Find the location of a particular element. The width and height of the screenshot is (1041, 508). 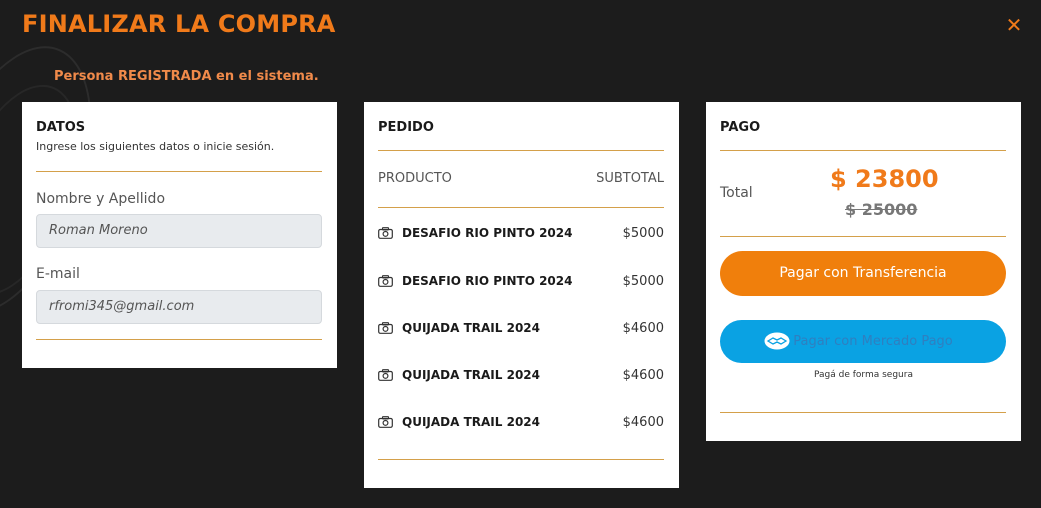

pago-title: PAGO is located at coordinates (740, 127).